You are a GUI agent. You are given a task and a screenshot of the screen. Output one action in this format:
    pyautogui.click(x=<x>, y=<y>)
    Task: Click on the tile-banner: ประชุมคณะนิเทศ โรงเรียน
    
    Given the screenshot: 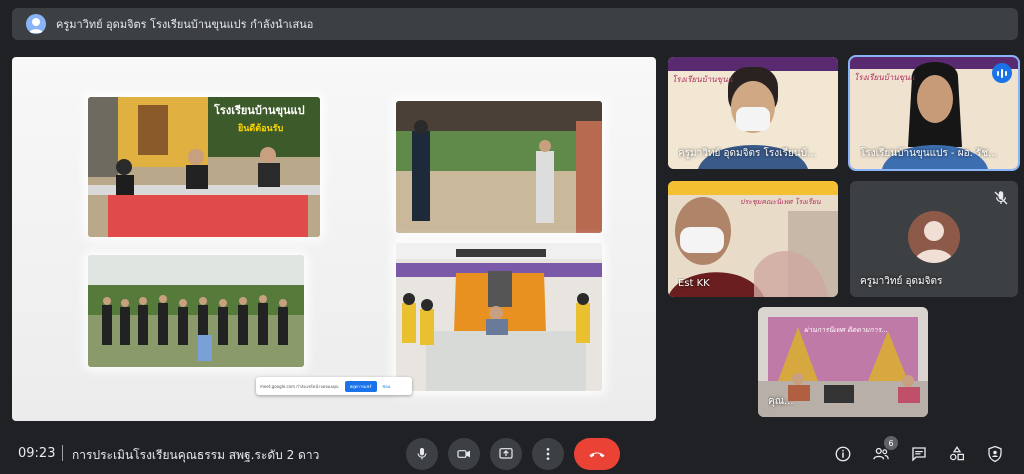 What is the action you would take?
    pyautogui.click(x=780, y=202)
    